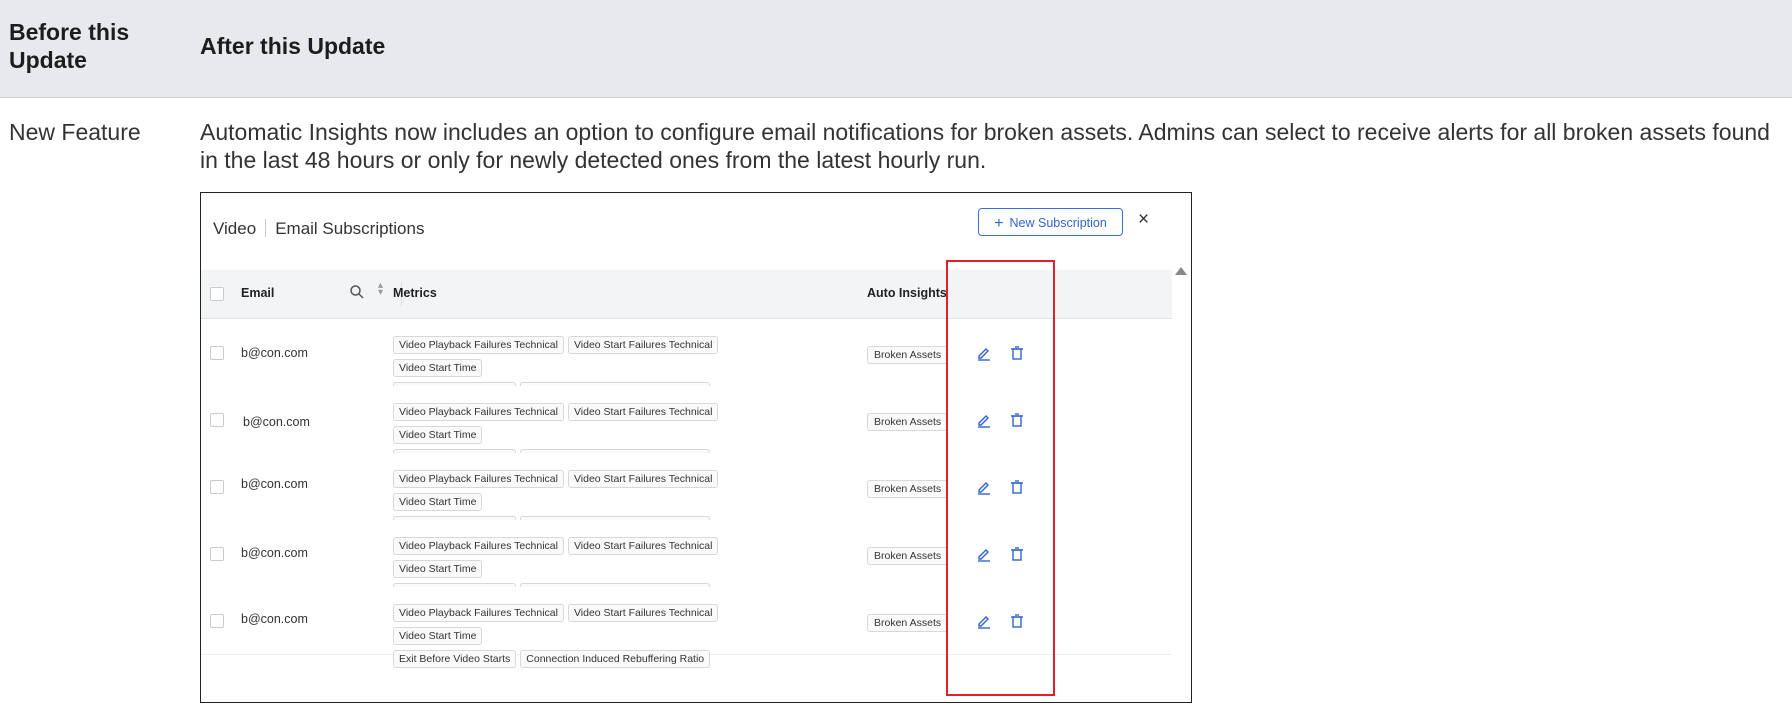 Image resolution: width=1792 pixels, height=716 pixels. Describe the element at coordinates (415, 293) in the screenshot. I see `column-metrics: Metrics` at that location.